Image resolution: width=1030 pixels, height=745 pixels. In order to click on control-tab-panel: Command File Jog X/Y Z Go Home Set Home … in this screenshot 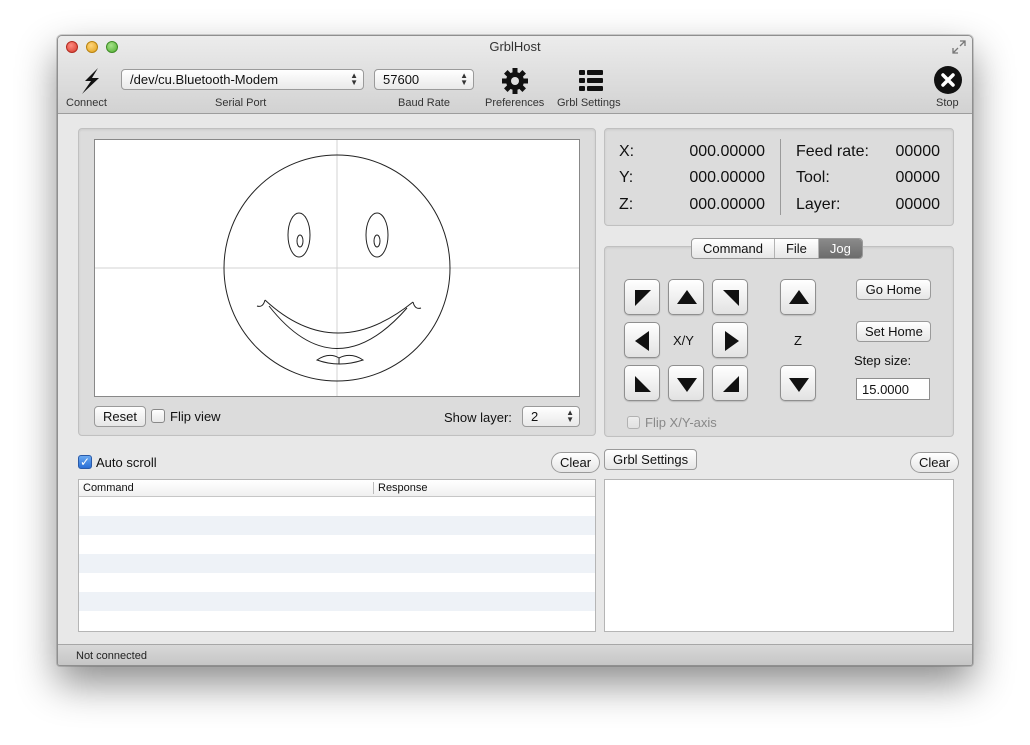, I will do `click(779, 337)`.